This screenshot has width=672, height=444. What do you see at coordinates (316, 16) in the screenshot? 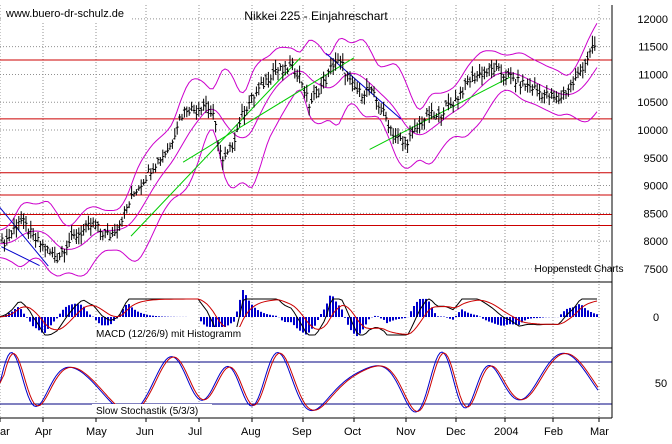
I see `chart-title: Nikkei 225 - Einjahreschart` at bounding box center [316, 16].